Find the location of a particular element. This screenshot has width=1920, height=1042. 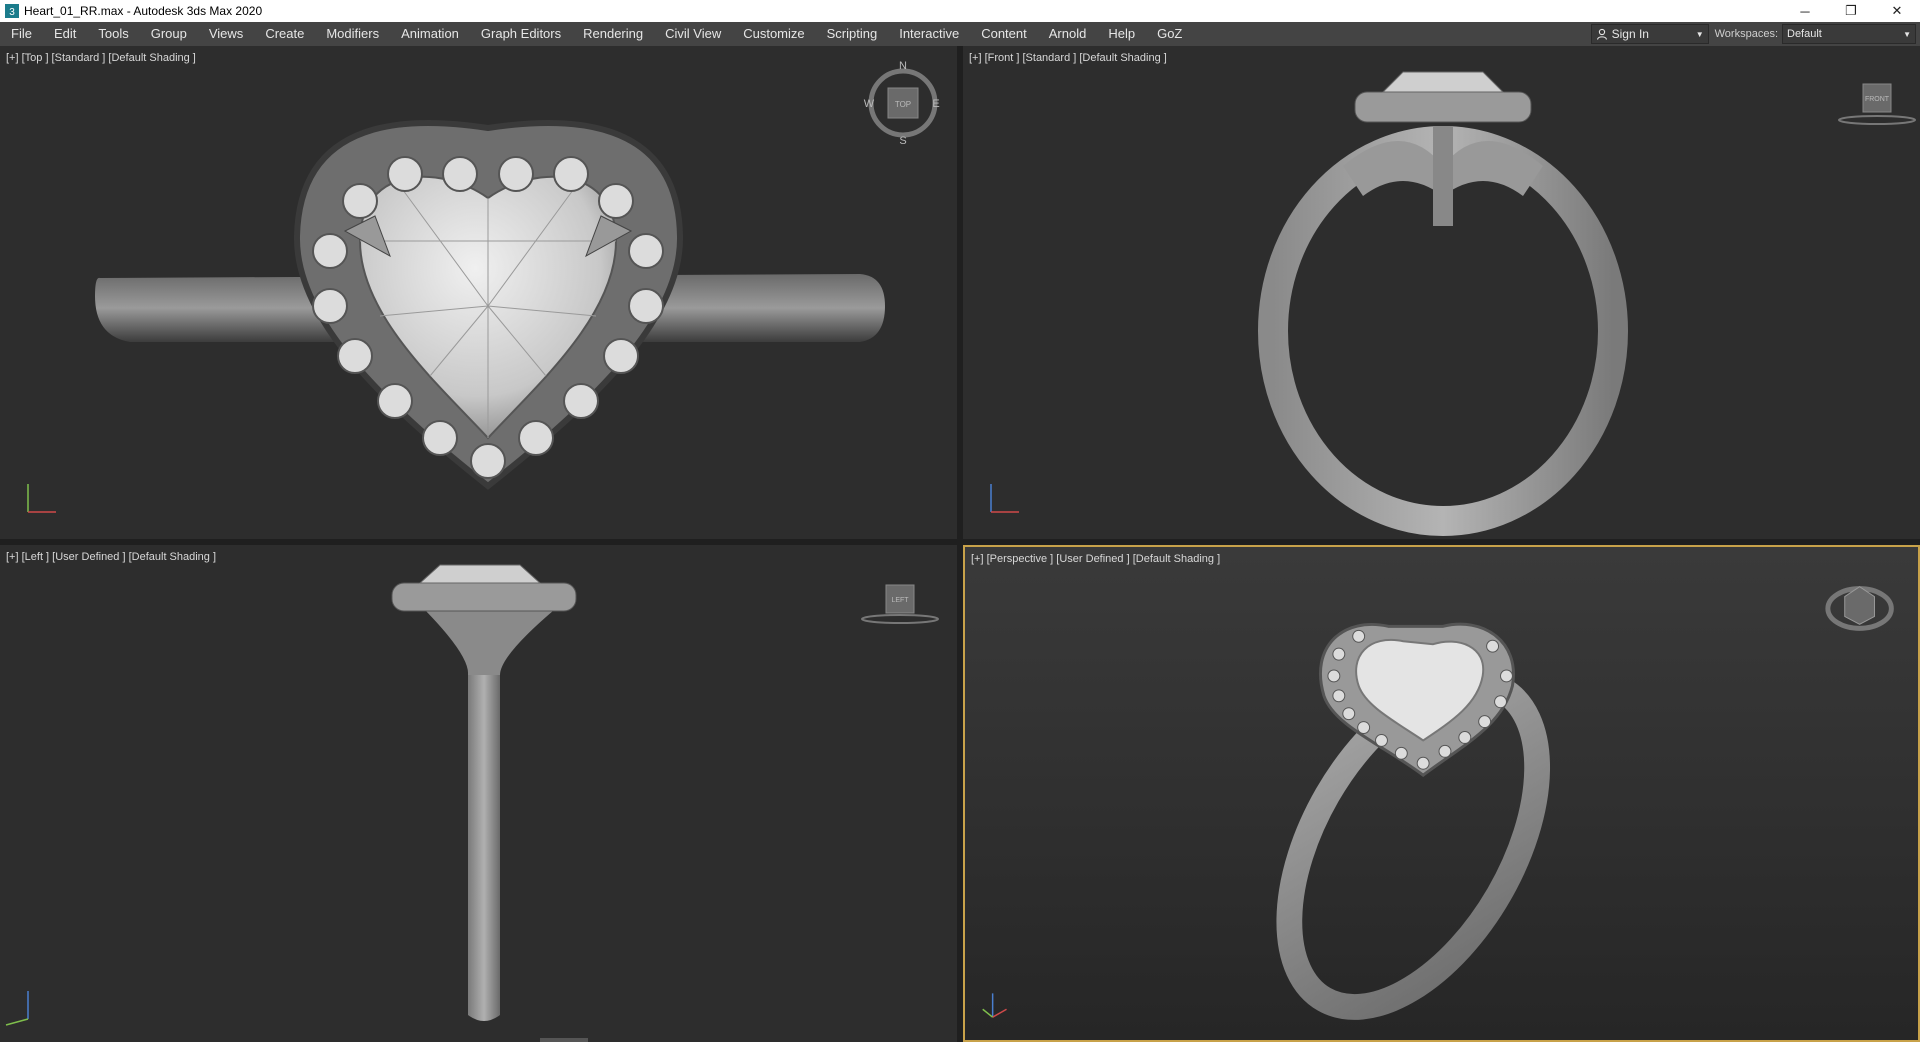

user-icon is located at coordinates (1601, 34).